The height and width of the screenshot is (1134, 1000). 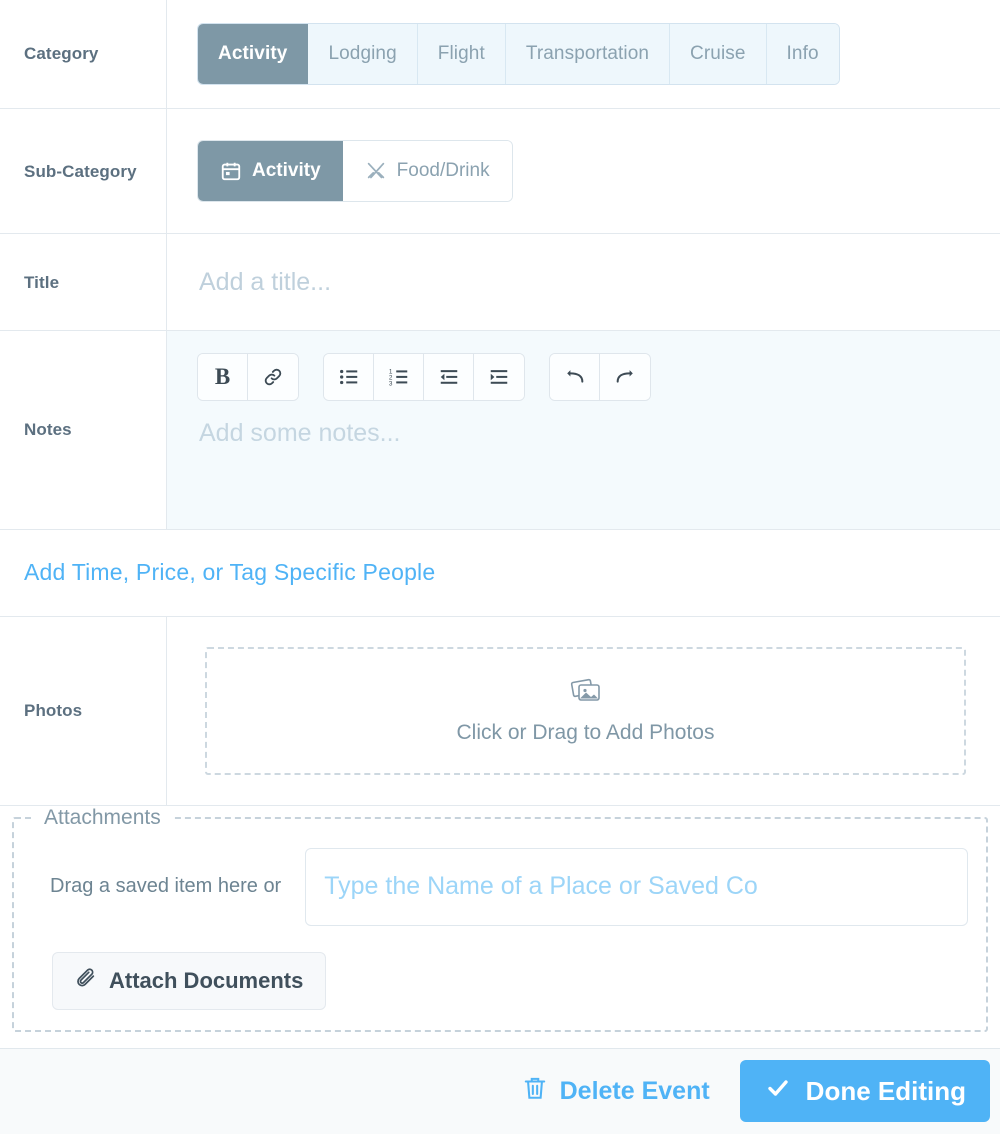 What do you see at coordinates (535, 1091) in the screenshot?
I see `trash-icon` at bounding box center [535, 1091].